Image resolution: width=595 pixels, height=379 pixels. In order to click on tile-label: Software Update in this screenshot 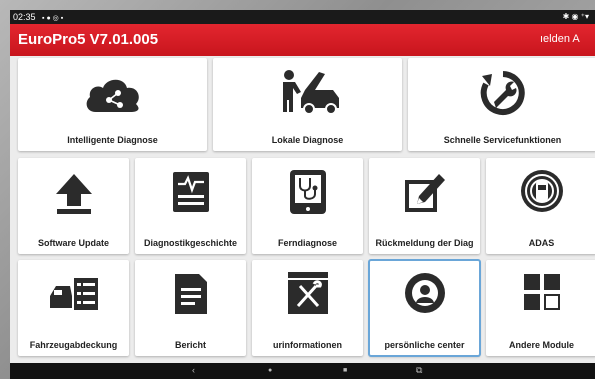, I will do `click(73, 243)`.